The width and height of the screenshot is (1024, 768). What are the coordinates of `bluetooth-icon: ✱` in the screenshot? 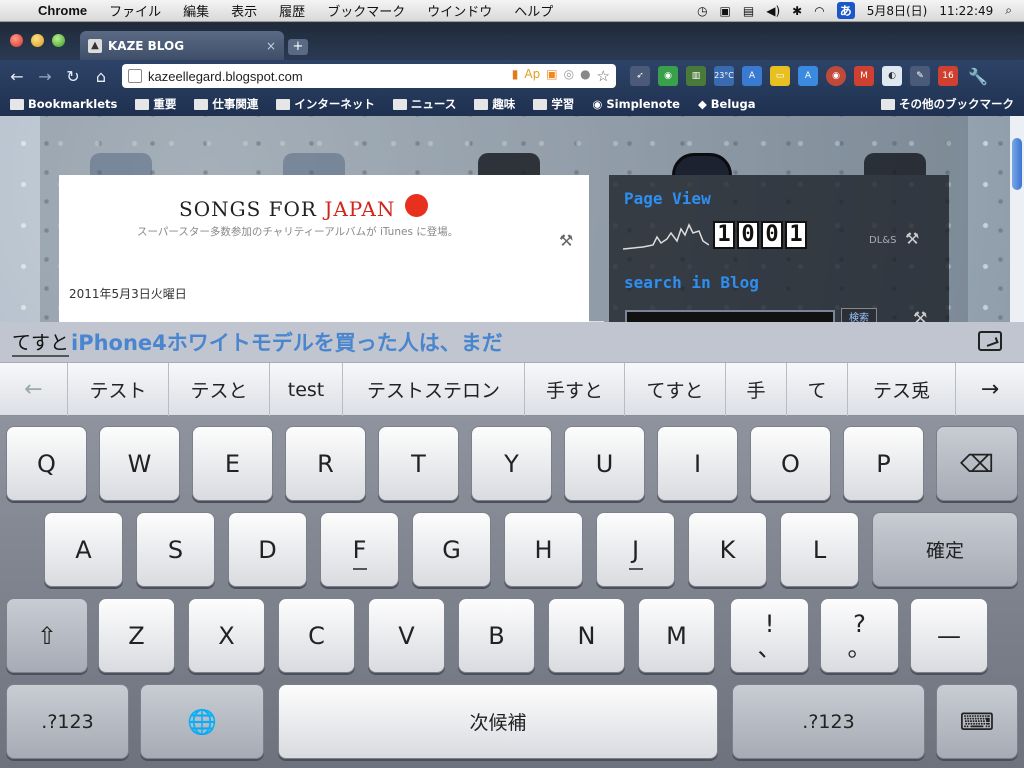 It's located at (797, 11).